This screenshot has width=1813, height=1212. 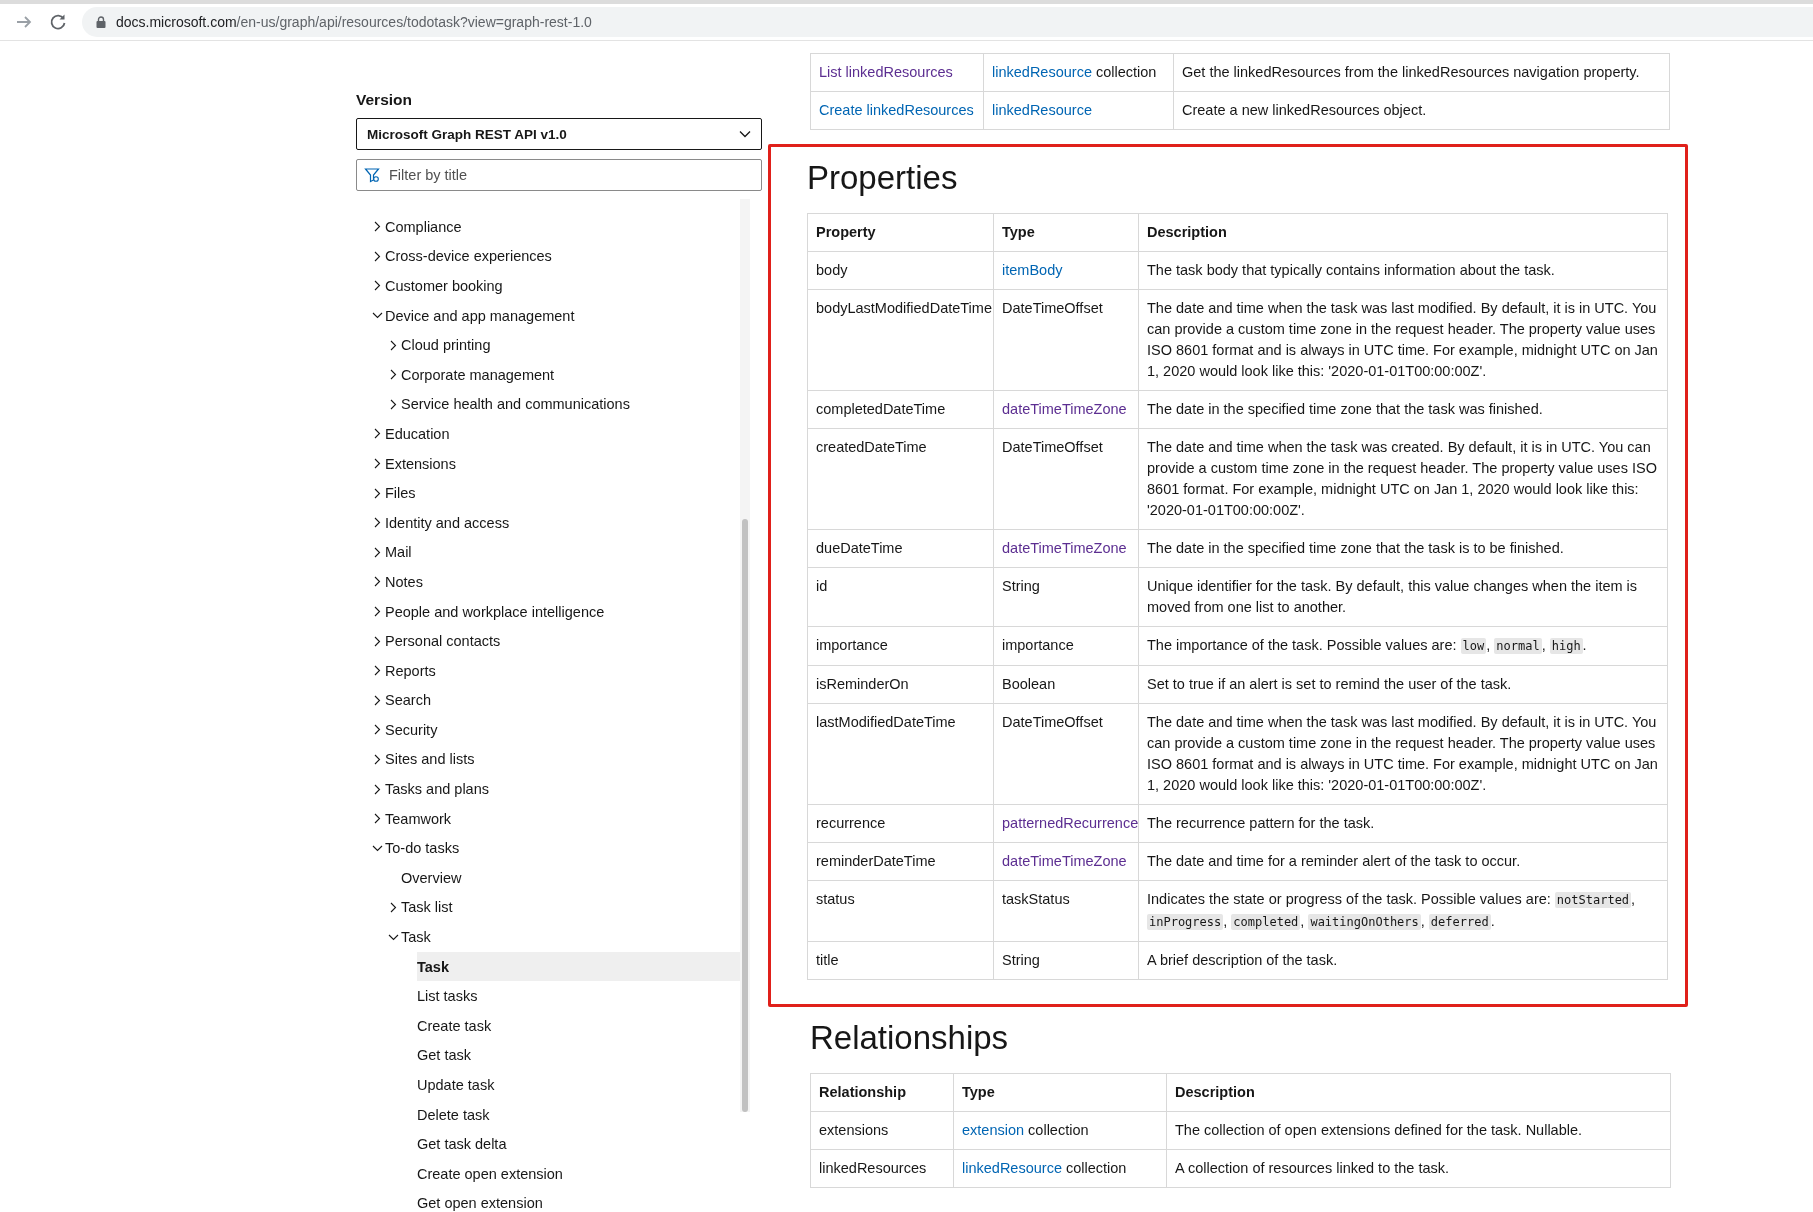 I want to click on nav-item: Reports, so click(x=550, y=670).